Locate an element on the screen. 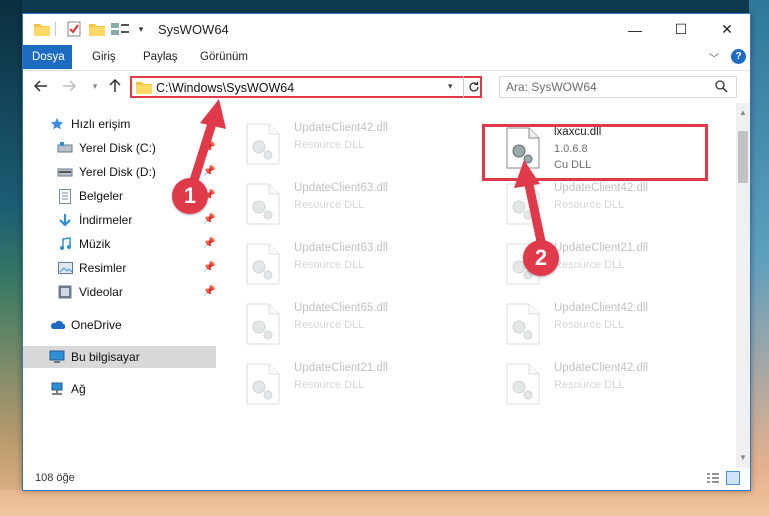  sidebar-item-local-disk-d: Yerel Disk (D:) is located at coordinates (106, 172).